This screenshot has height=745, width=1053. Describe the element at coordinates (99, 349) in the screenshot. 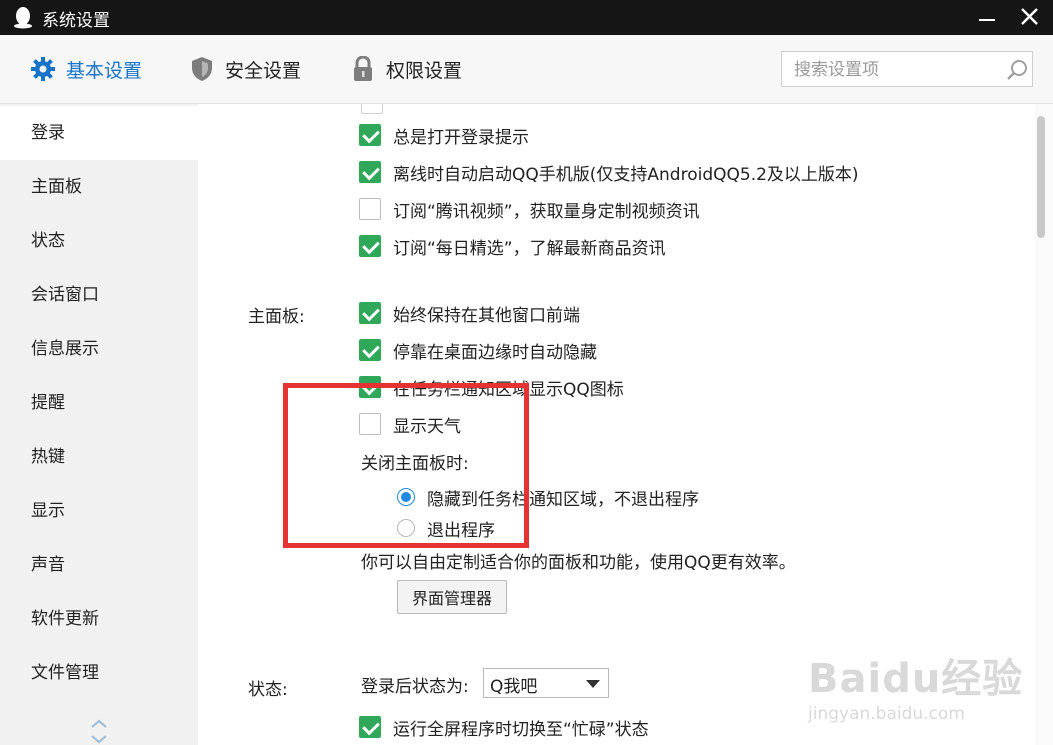

I see `sidebar-item-info-display: 信息展示` at that location.